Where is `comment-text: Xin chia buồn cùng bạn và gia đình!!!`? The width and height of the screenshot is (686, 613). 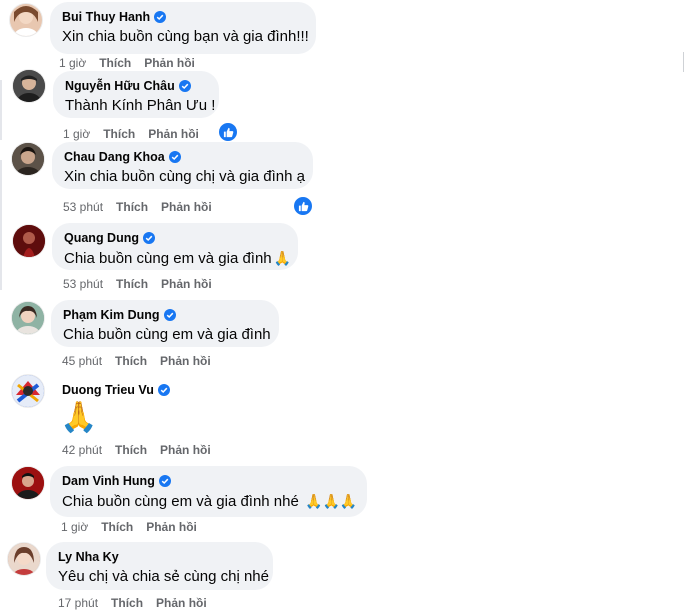
comment-text: Xin chia buồn cùng bạn và gia đình!!! is located at coordinates (185, 36).